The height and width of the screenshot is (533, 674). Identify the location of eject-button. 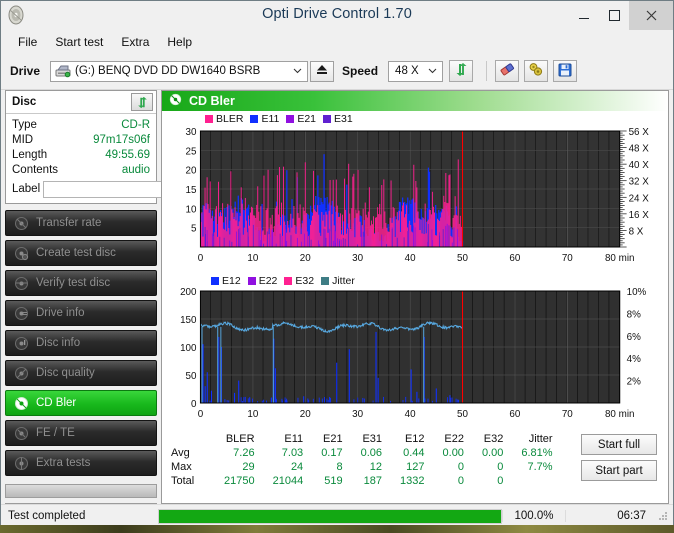
(322, 71).